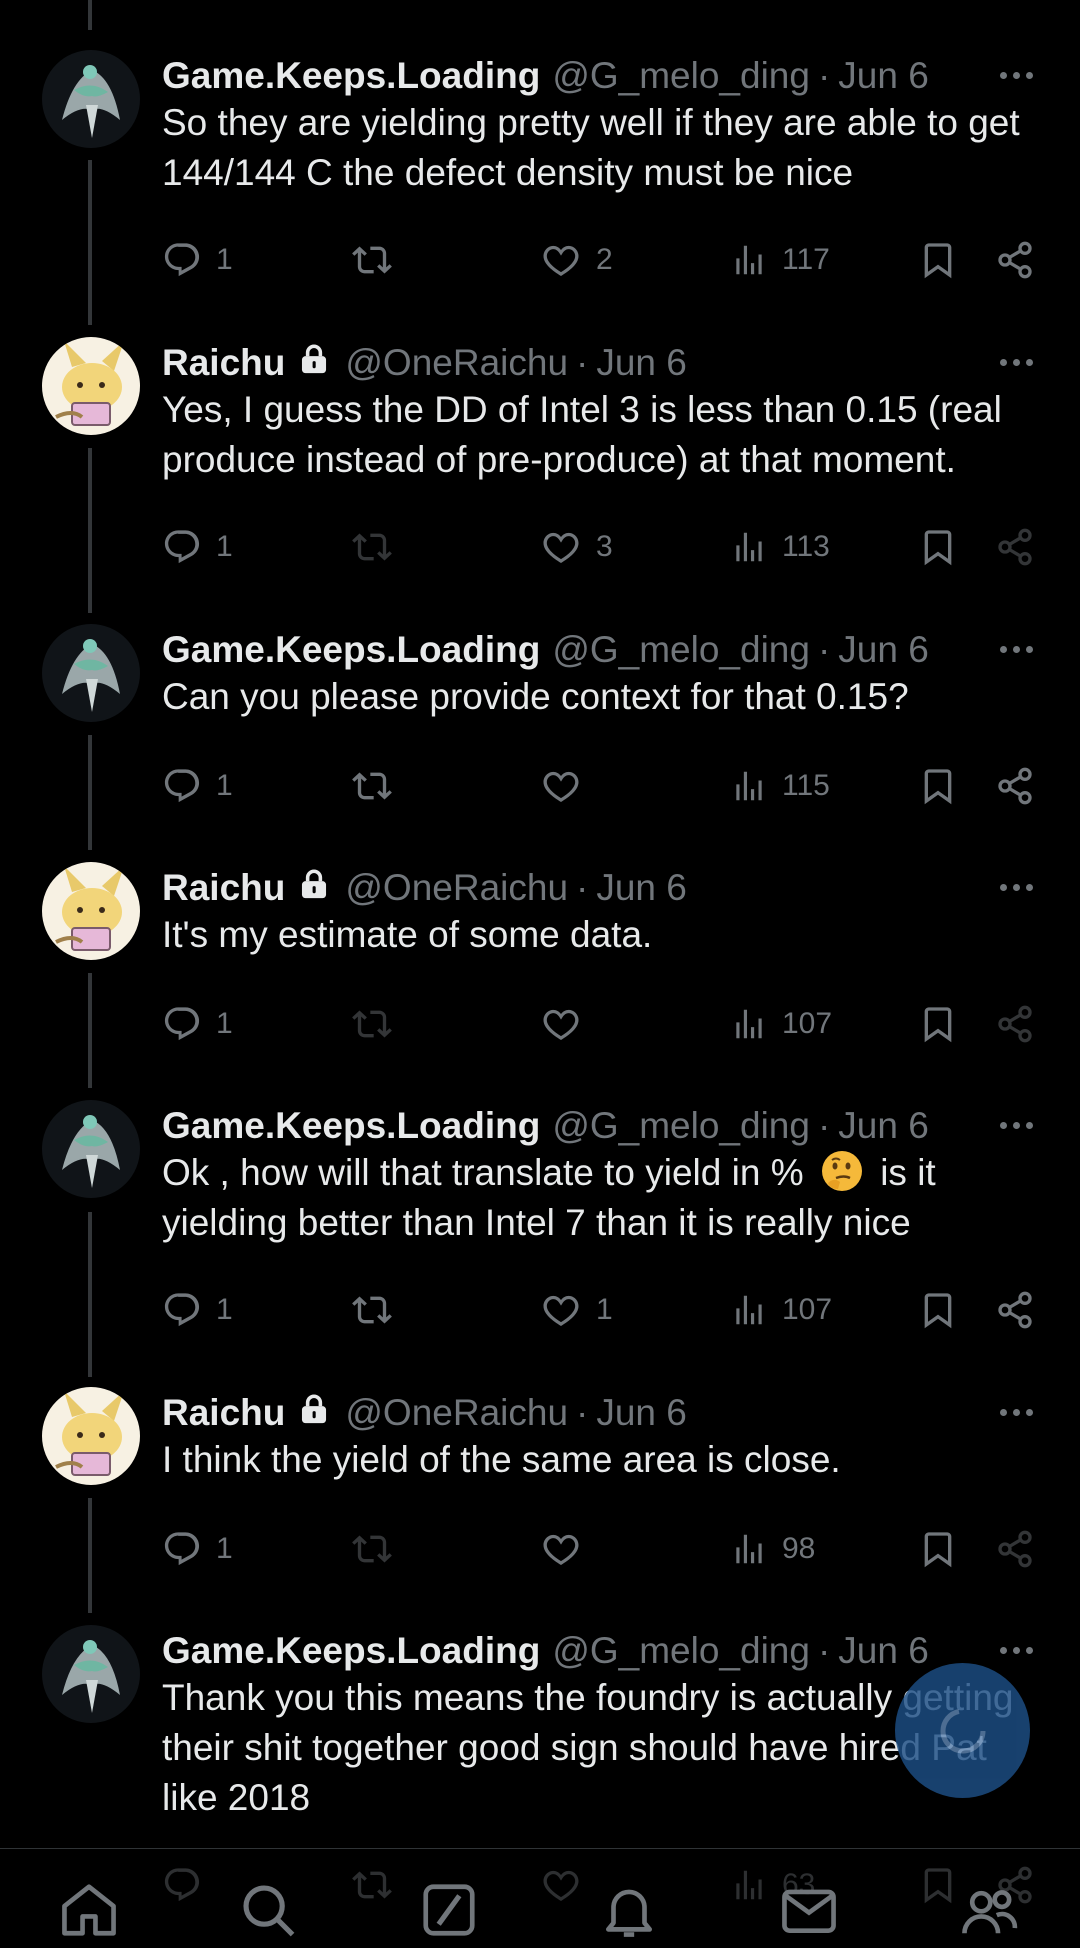 Image resolution: width=1080 pixels, height=1948 pixels. I want to click on retweet-icon, so click(372, 547).